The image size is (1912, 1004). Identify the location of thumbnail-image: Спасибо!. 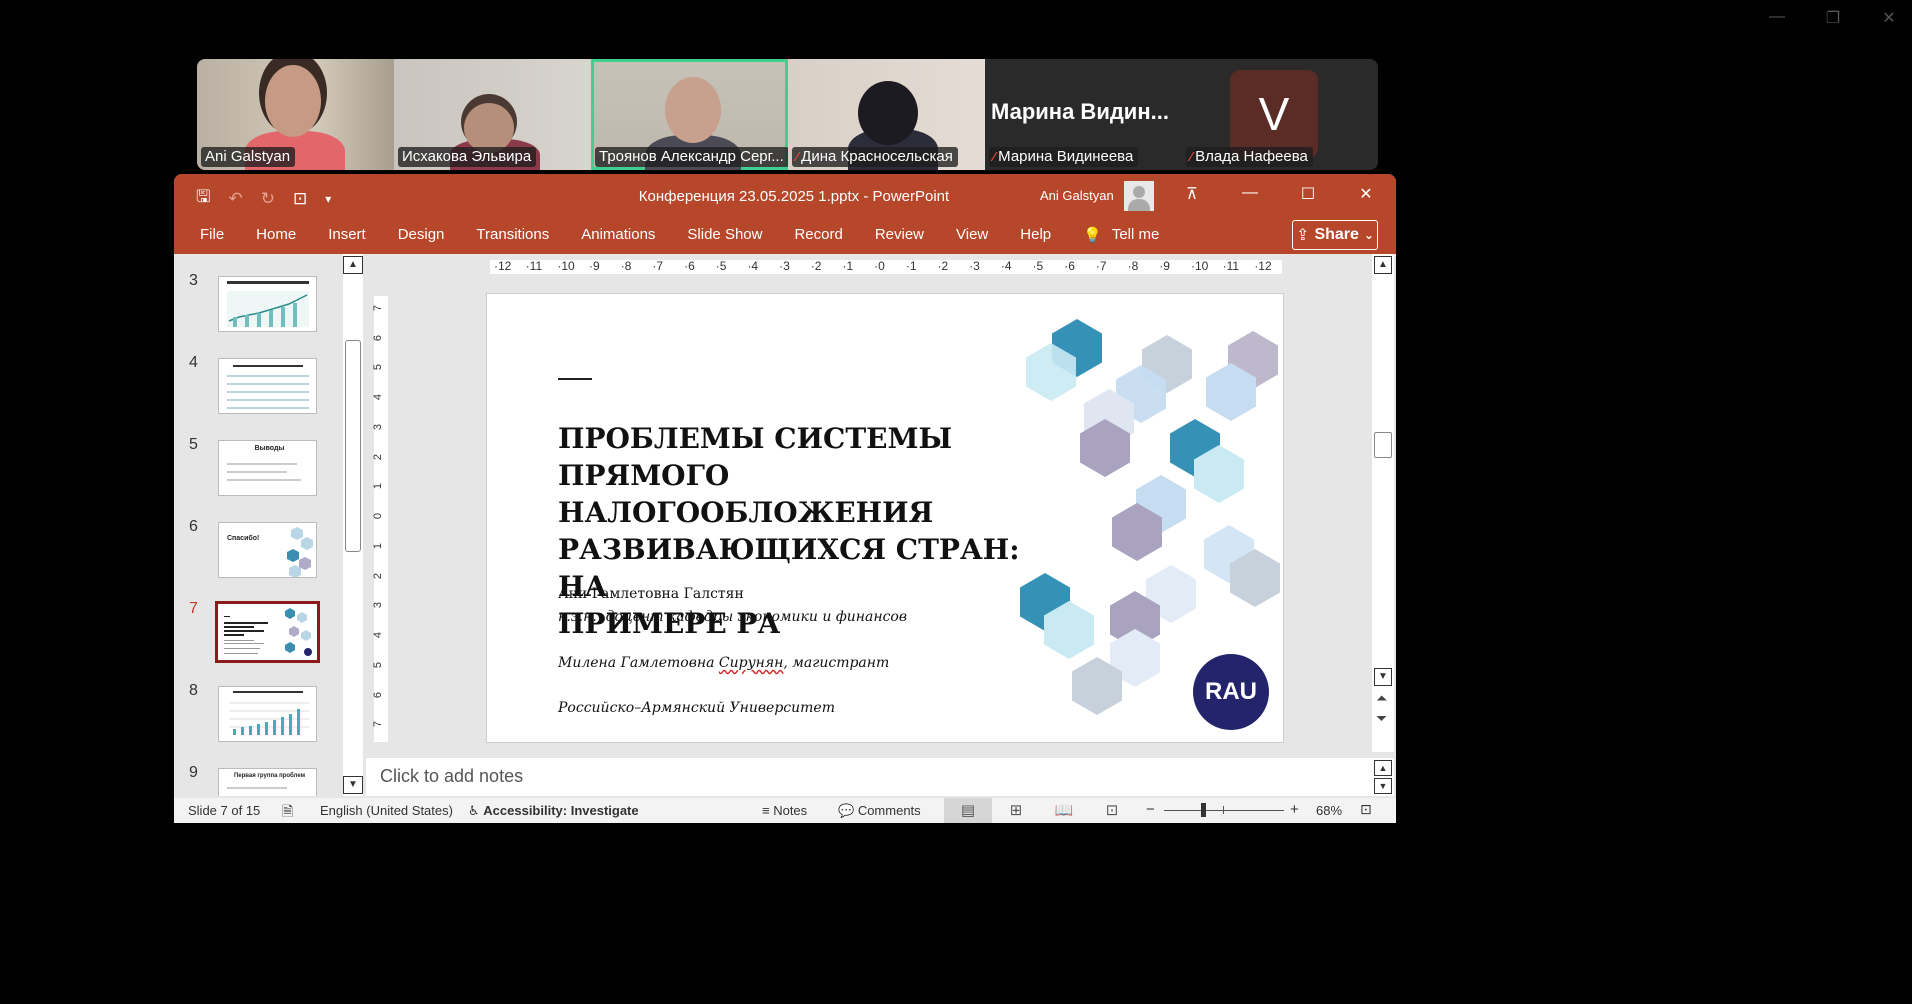
(267, 550).